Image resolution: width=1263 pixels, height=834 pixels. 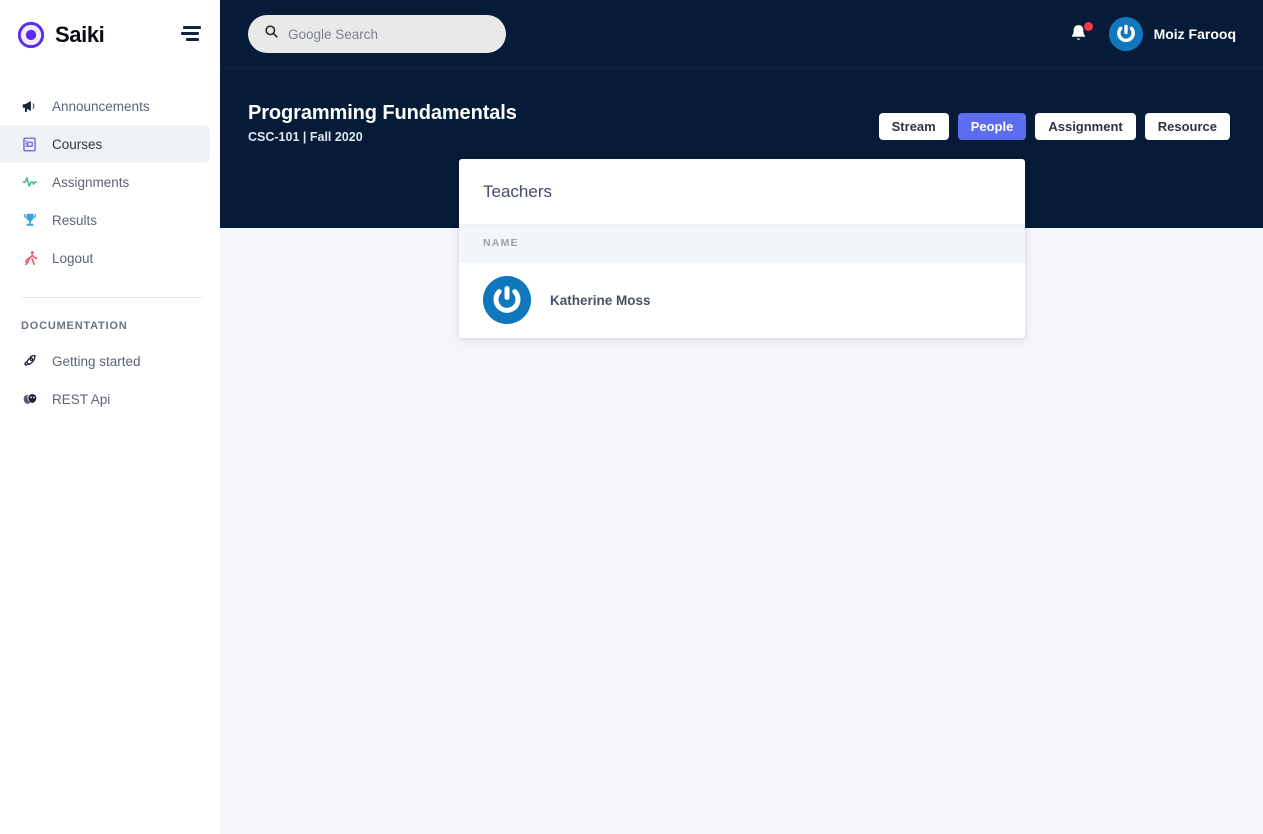 I want to click on sidebar-item-results: Results, so click(x=105, y=220).